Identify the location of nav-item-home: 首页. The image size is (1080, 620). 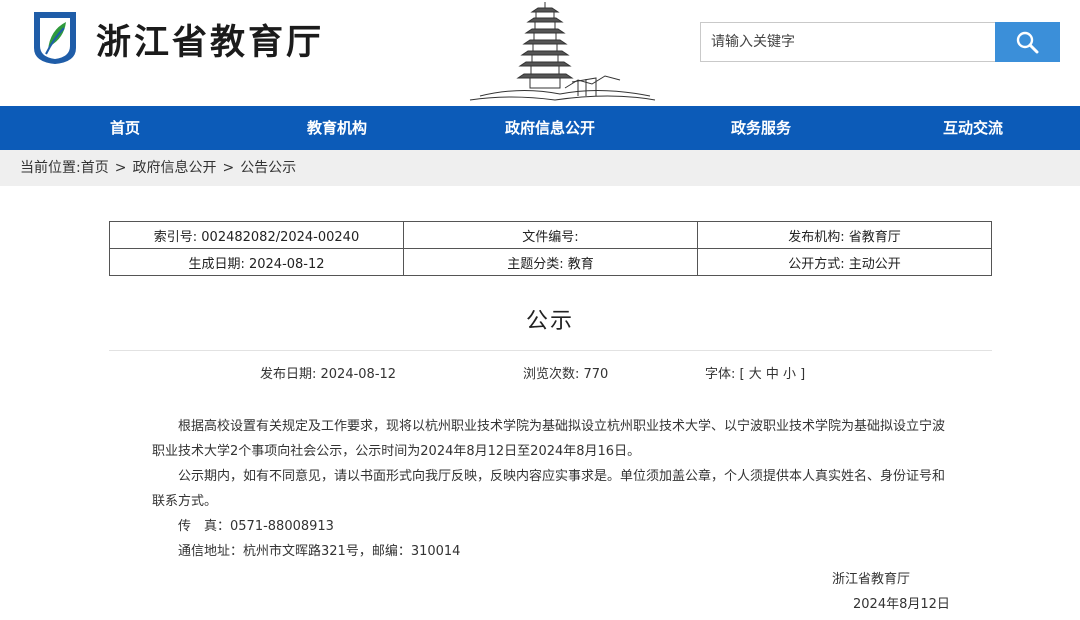
(125, 128).